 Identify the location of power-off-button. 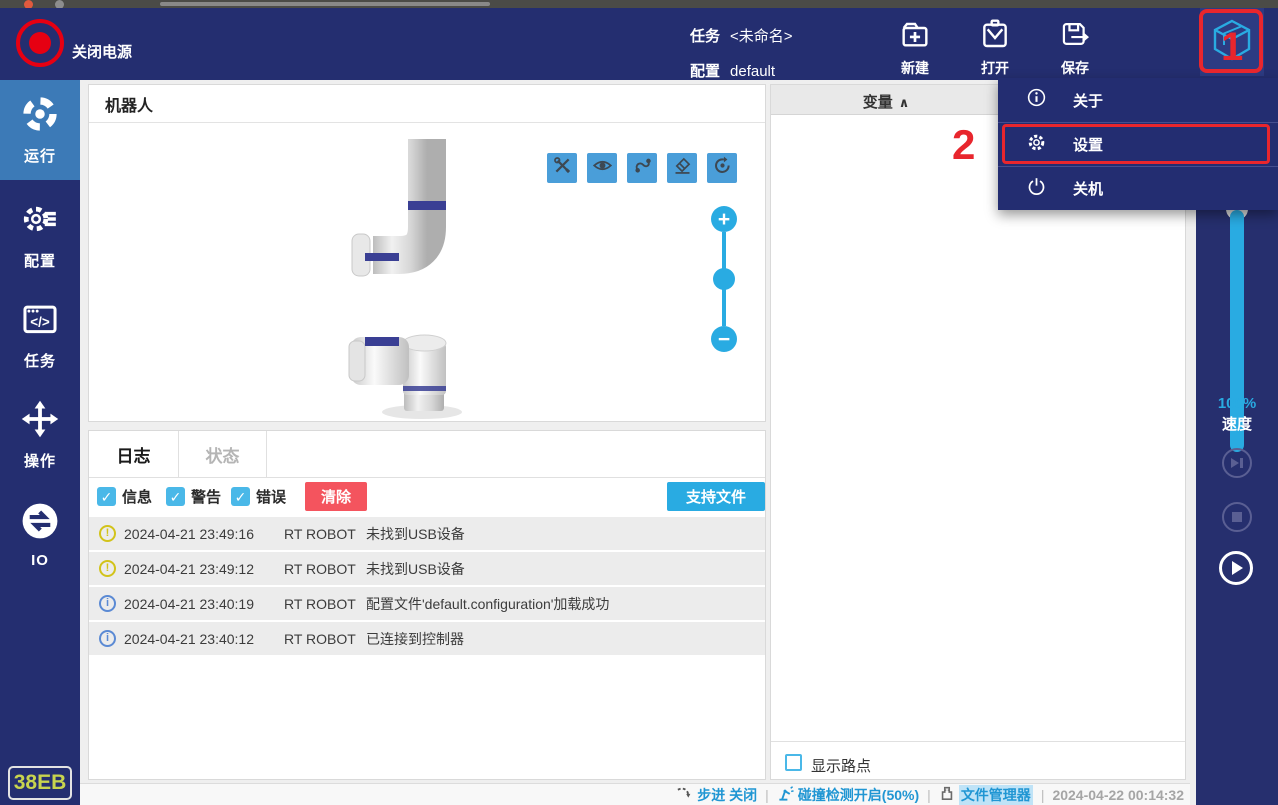
(40, 43).